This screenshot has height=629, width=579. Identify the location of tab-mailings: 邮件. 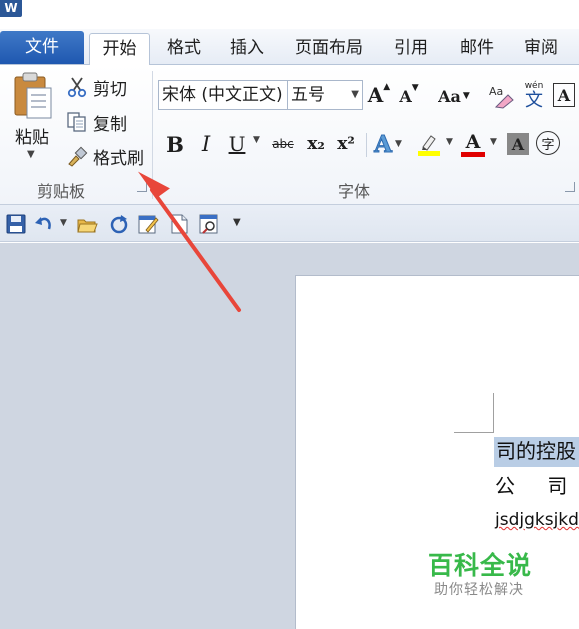
(477, 49).